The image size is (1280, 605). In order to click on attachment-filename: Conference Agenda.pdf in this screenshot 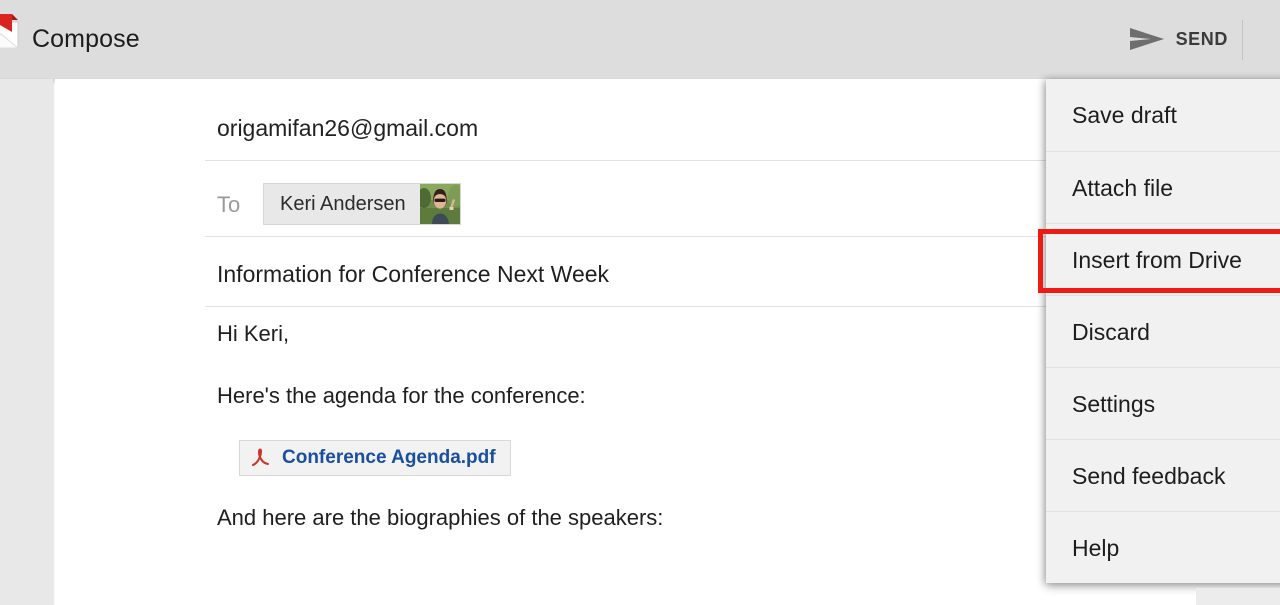, I will do `click(389, 458)`.